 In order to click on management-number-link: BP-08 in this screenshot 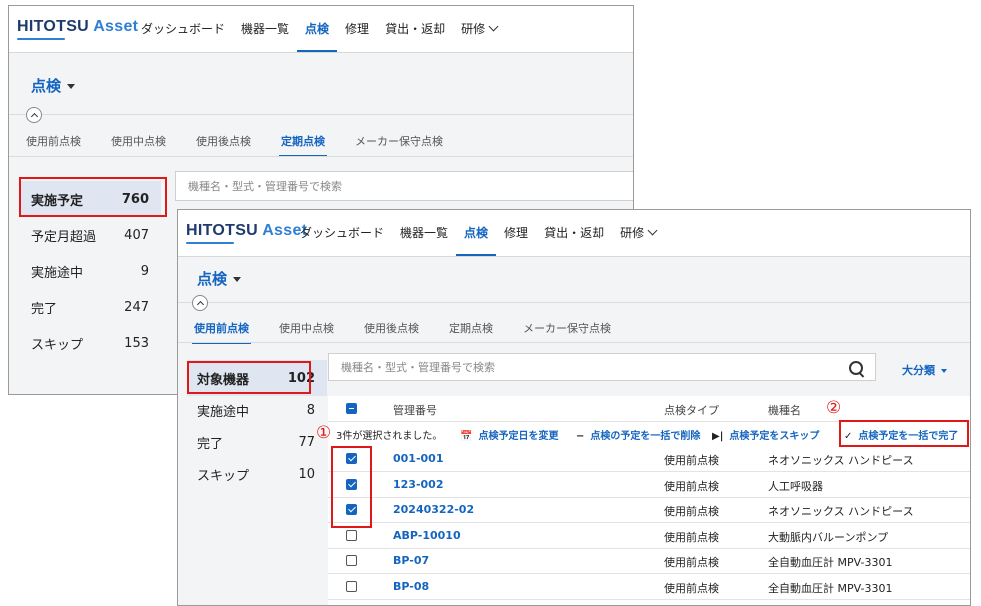, I will do `click(411, 586)`.